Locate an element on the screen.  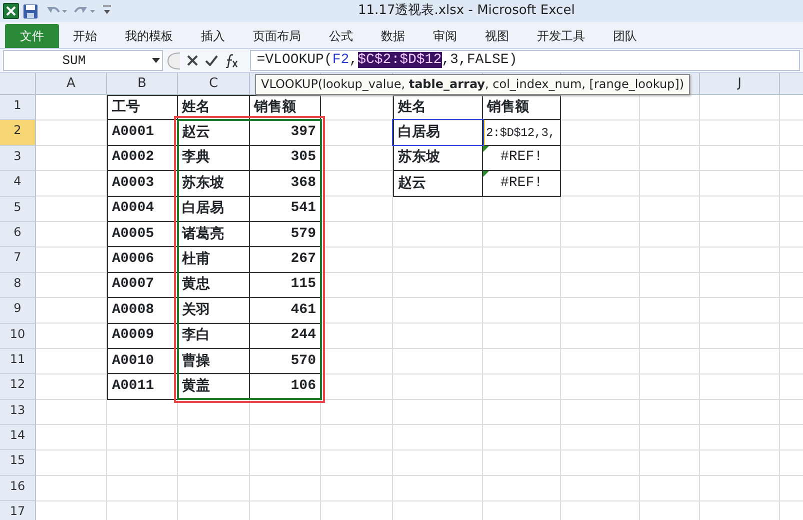
cancel-icon is located at coordinates (192, 60).